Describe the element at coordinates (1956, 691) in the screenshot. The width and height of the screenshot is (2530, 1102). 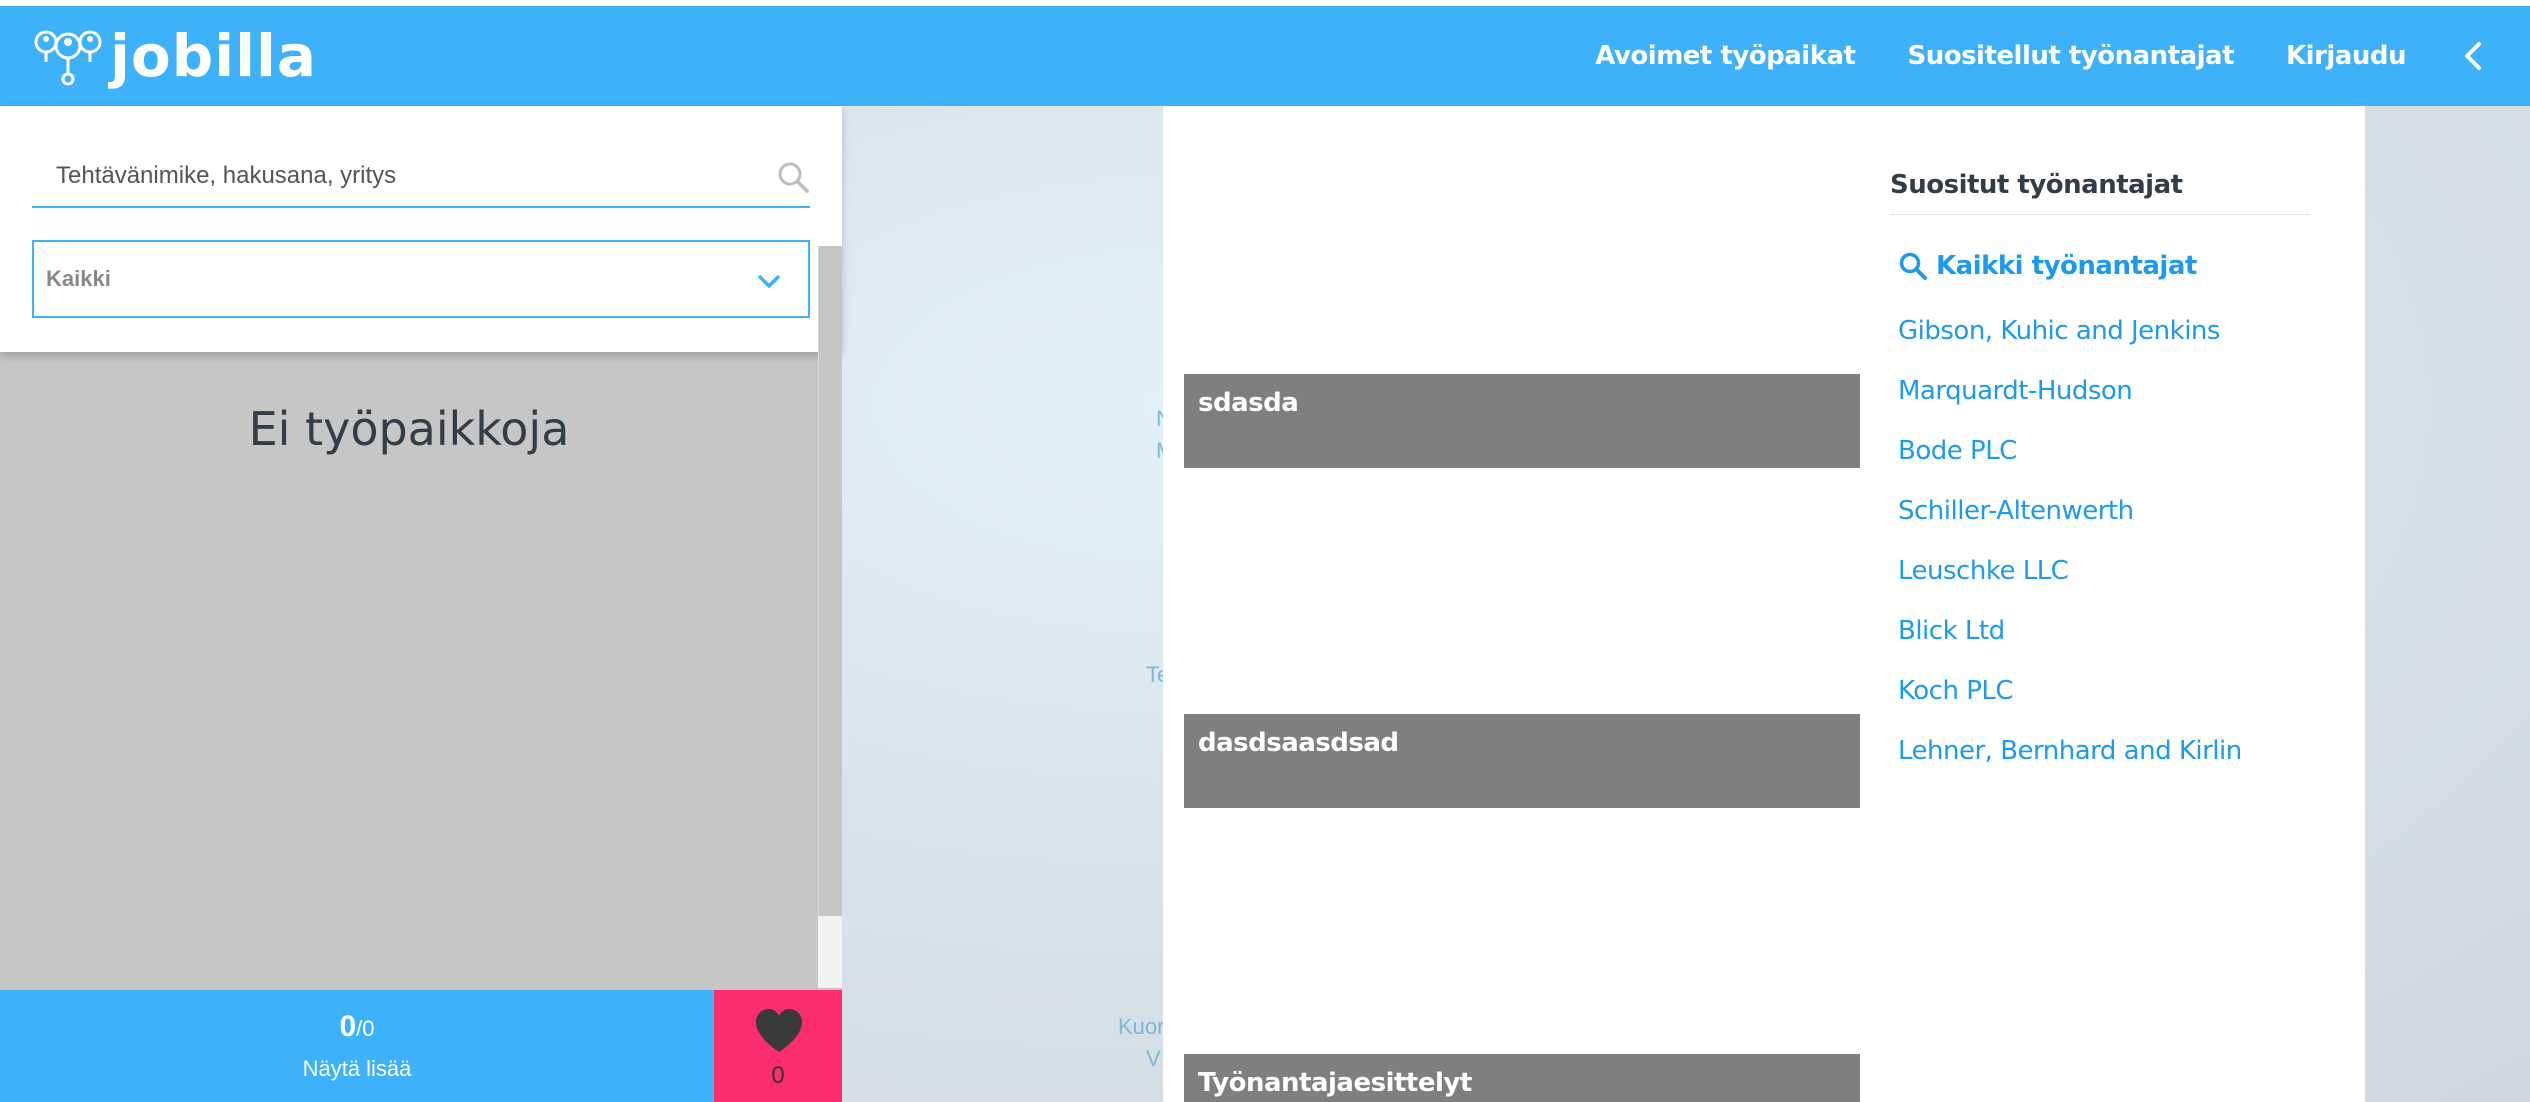
I see `employer-link: Koch PLC` at that location.